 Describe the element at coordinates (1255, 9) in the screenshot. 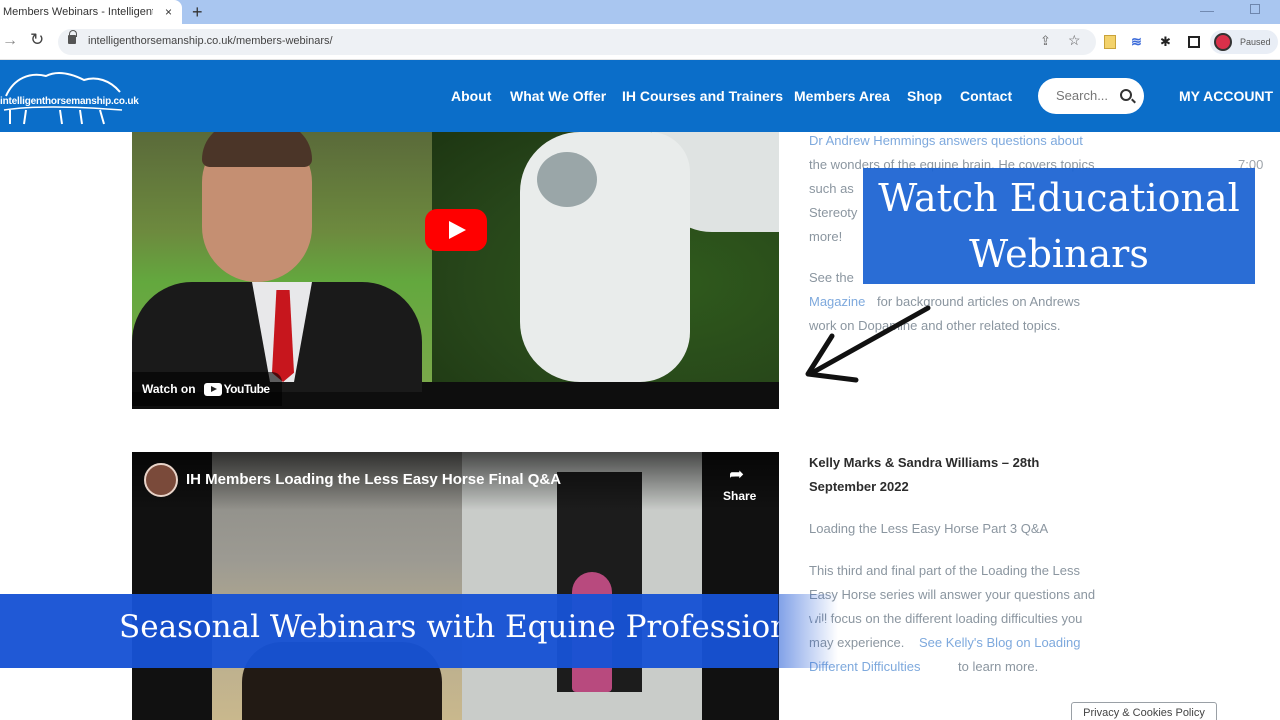

I see `maximize-icon` at that location.